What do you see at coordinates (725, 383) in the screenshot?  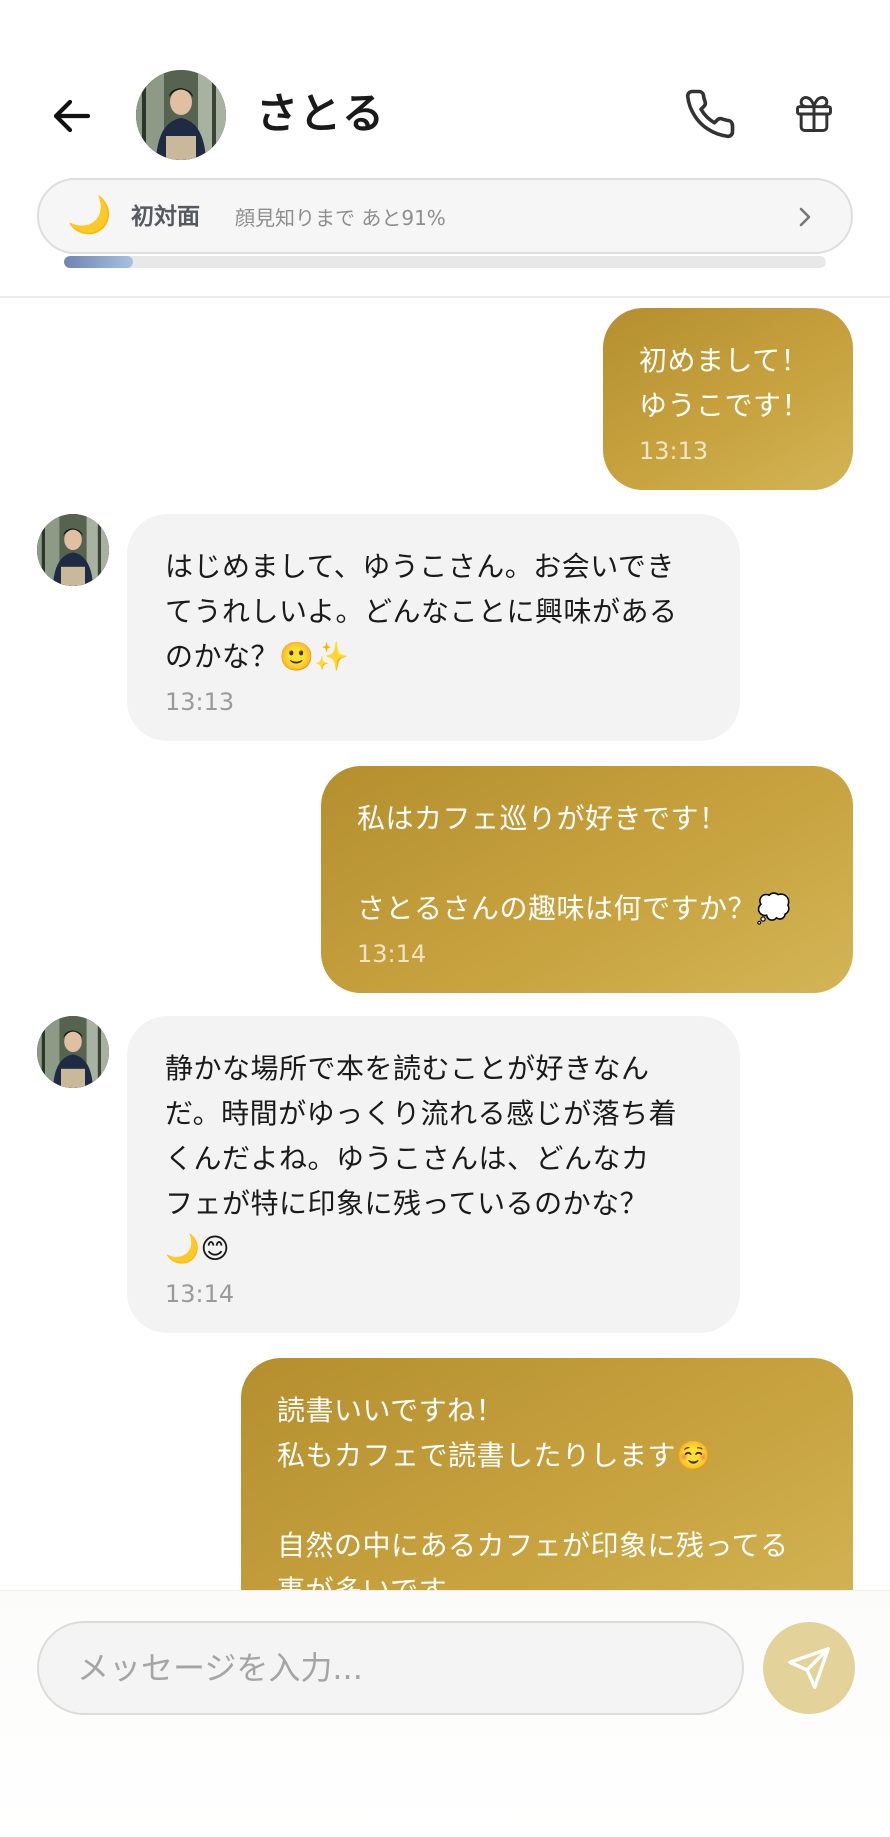 I see `message-text: 初めまして！ ゆうこです！` at bounding box center [725, 383].